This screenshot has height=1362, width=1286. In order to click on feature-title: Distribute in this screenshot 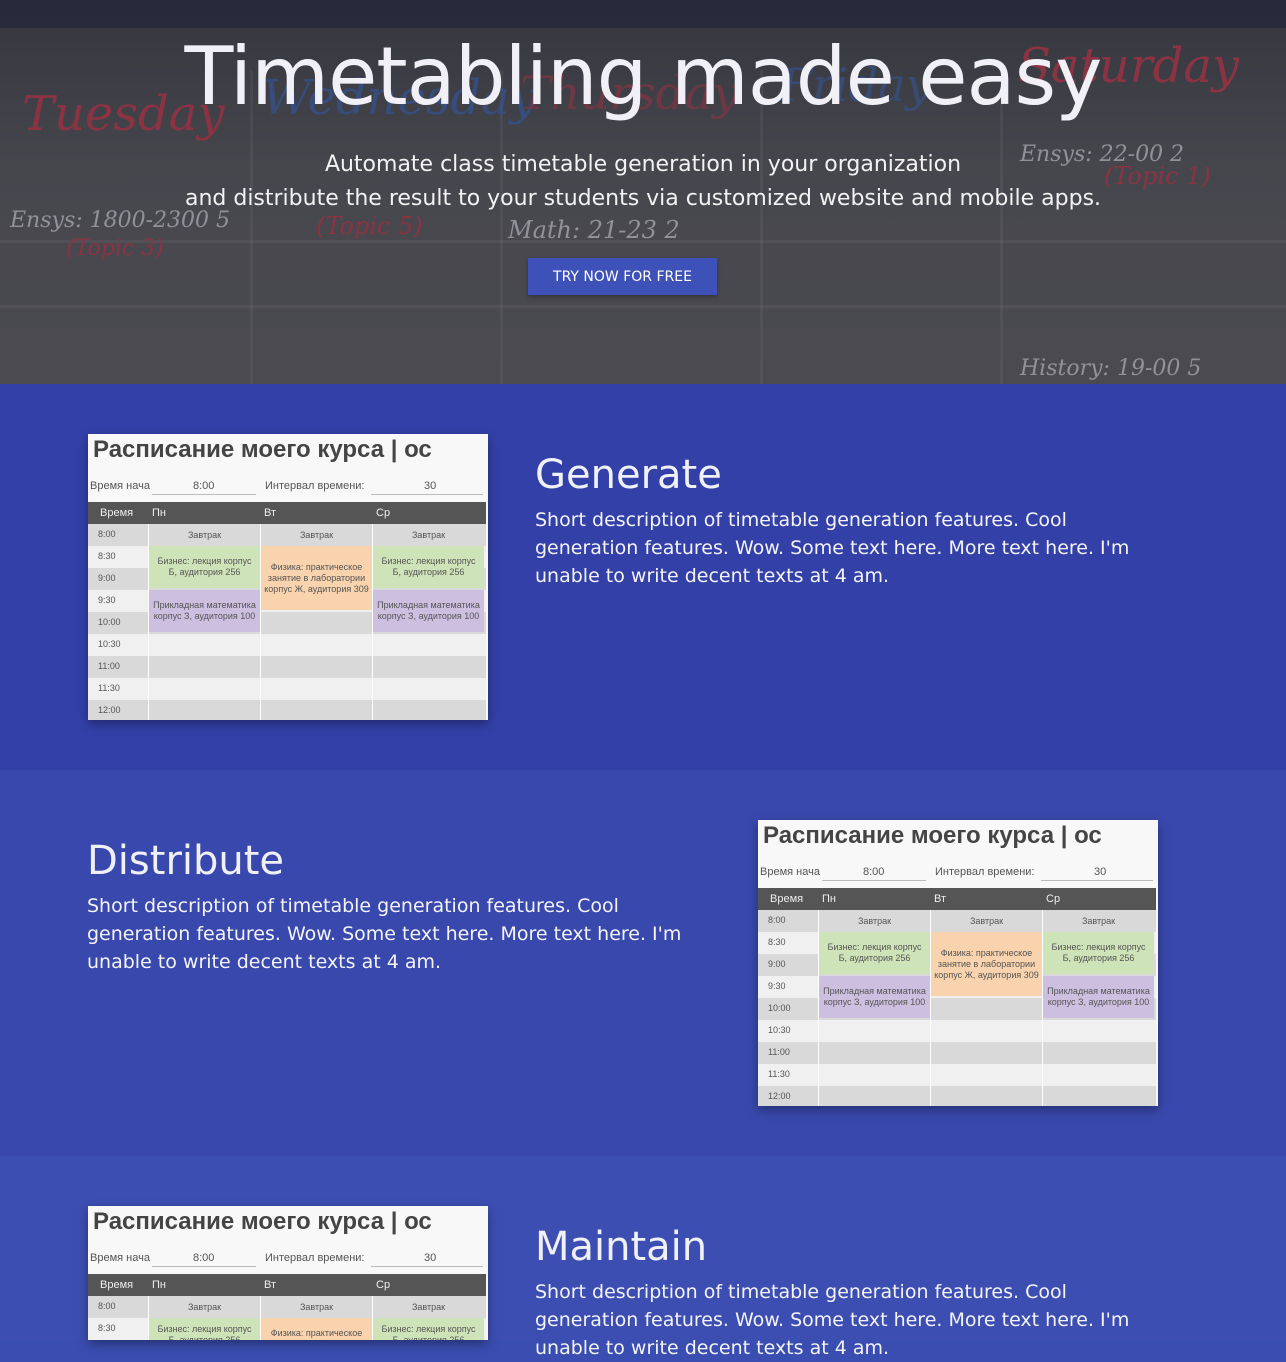, I will do `click(186, 861)`.